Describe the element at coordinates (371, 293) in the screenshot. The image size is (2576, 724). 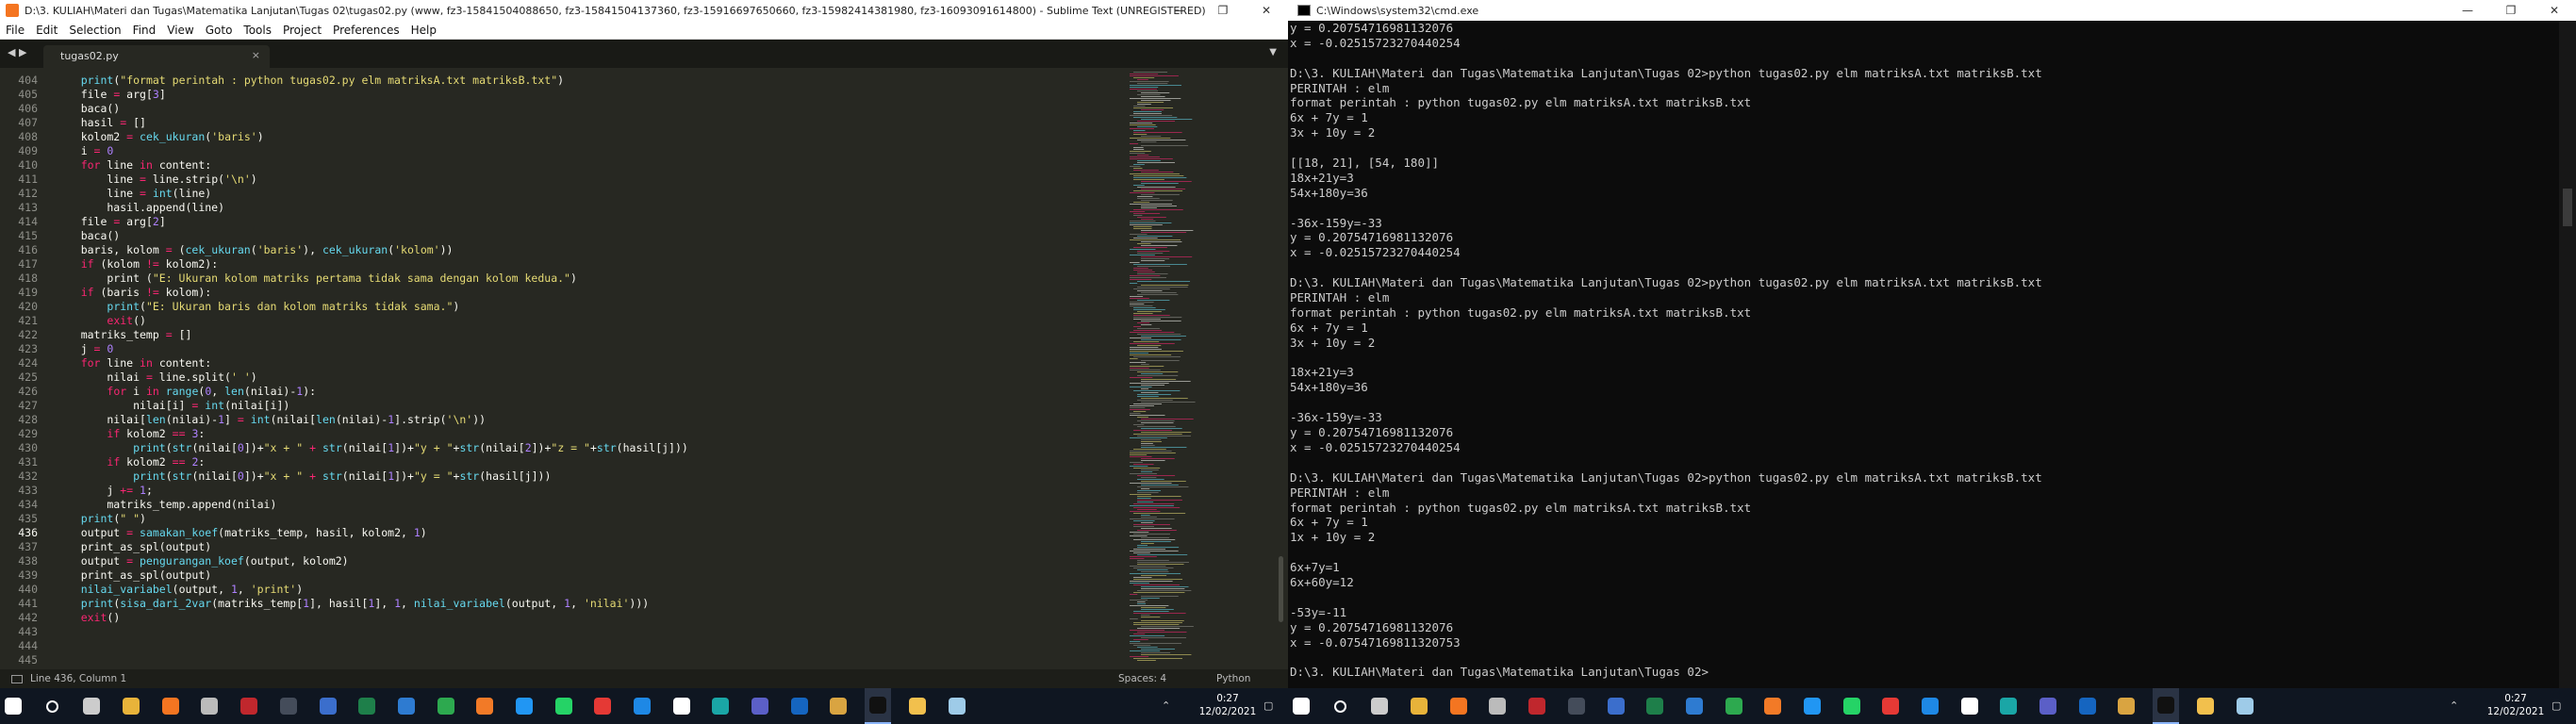
I see `code-line: if (baris != kolom):` at that location.